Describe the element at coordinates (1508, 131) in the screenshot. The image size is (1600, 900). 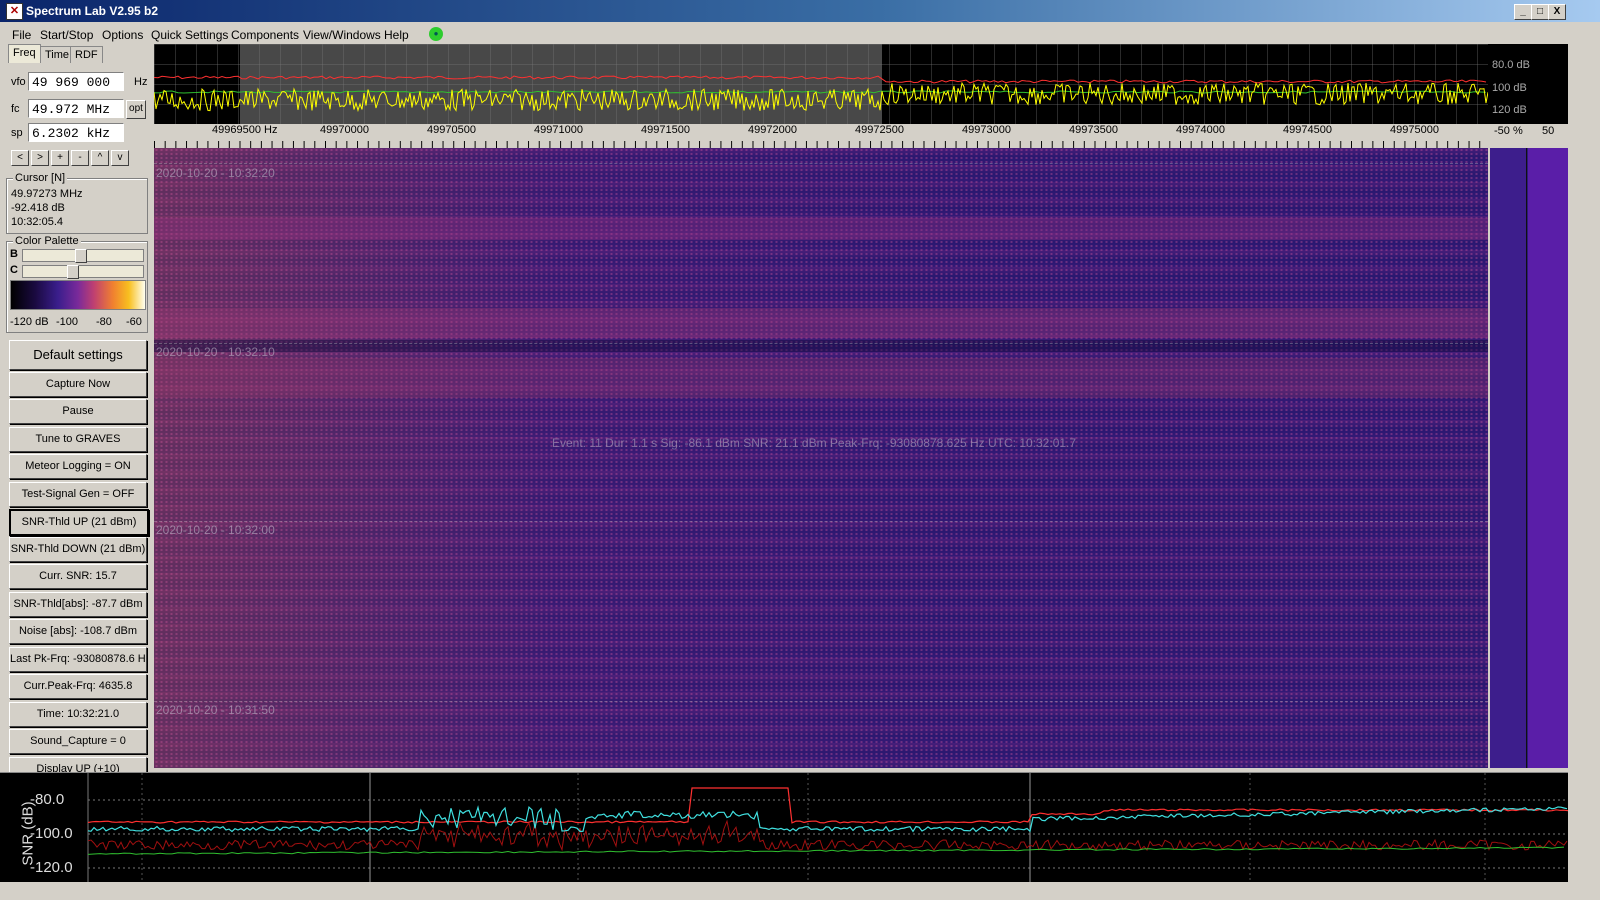
I see `pct-label-left: -50 %` at that location.